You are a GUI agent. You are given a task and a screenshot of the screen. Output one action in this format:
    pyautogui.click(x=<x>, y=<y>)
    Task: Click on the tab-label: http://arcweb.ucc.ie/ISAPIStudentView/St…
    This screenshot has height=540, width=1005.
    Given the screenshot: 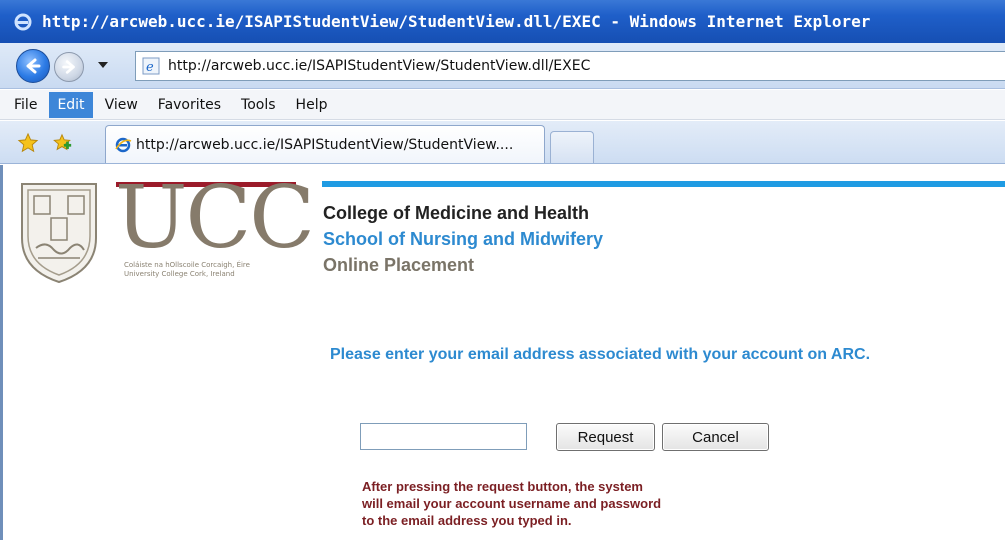 What is the action you would take?
    pyautogui.click(x=325, y=144)
    